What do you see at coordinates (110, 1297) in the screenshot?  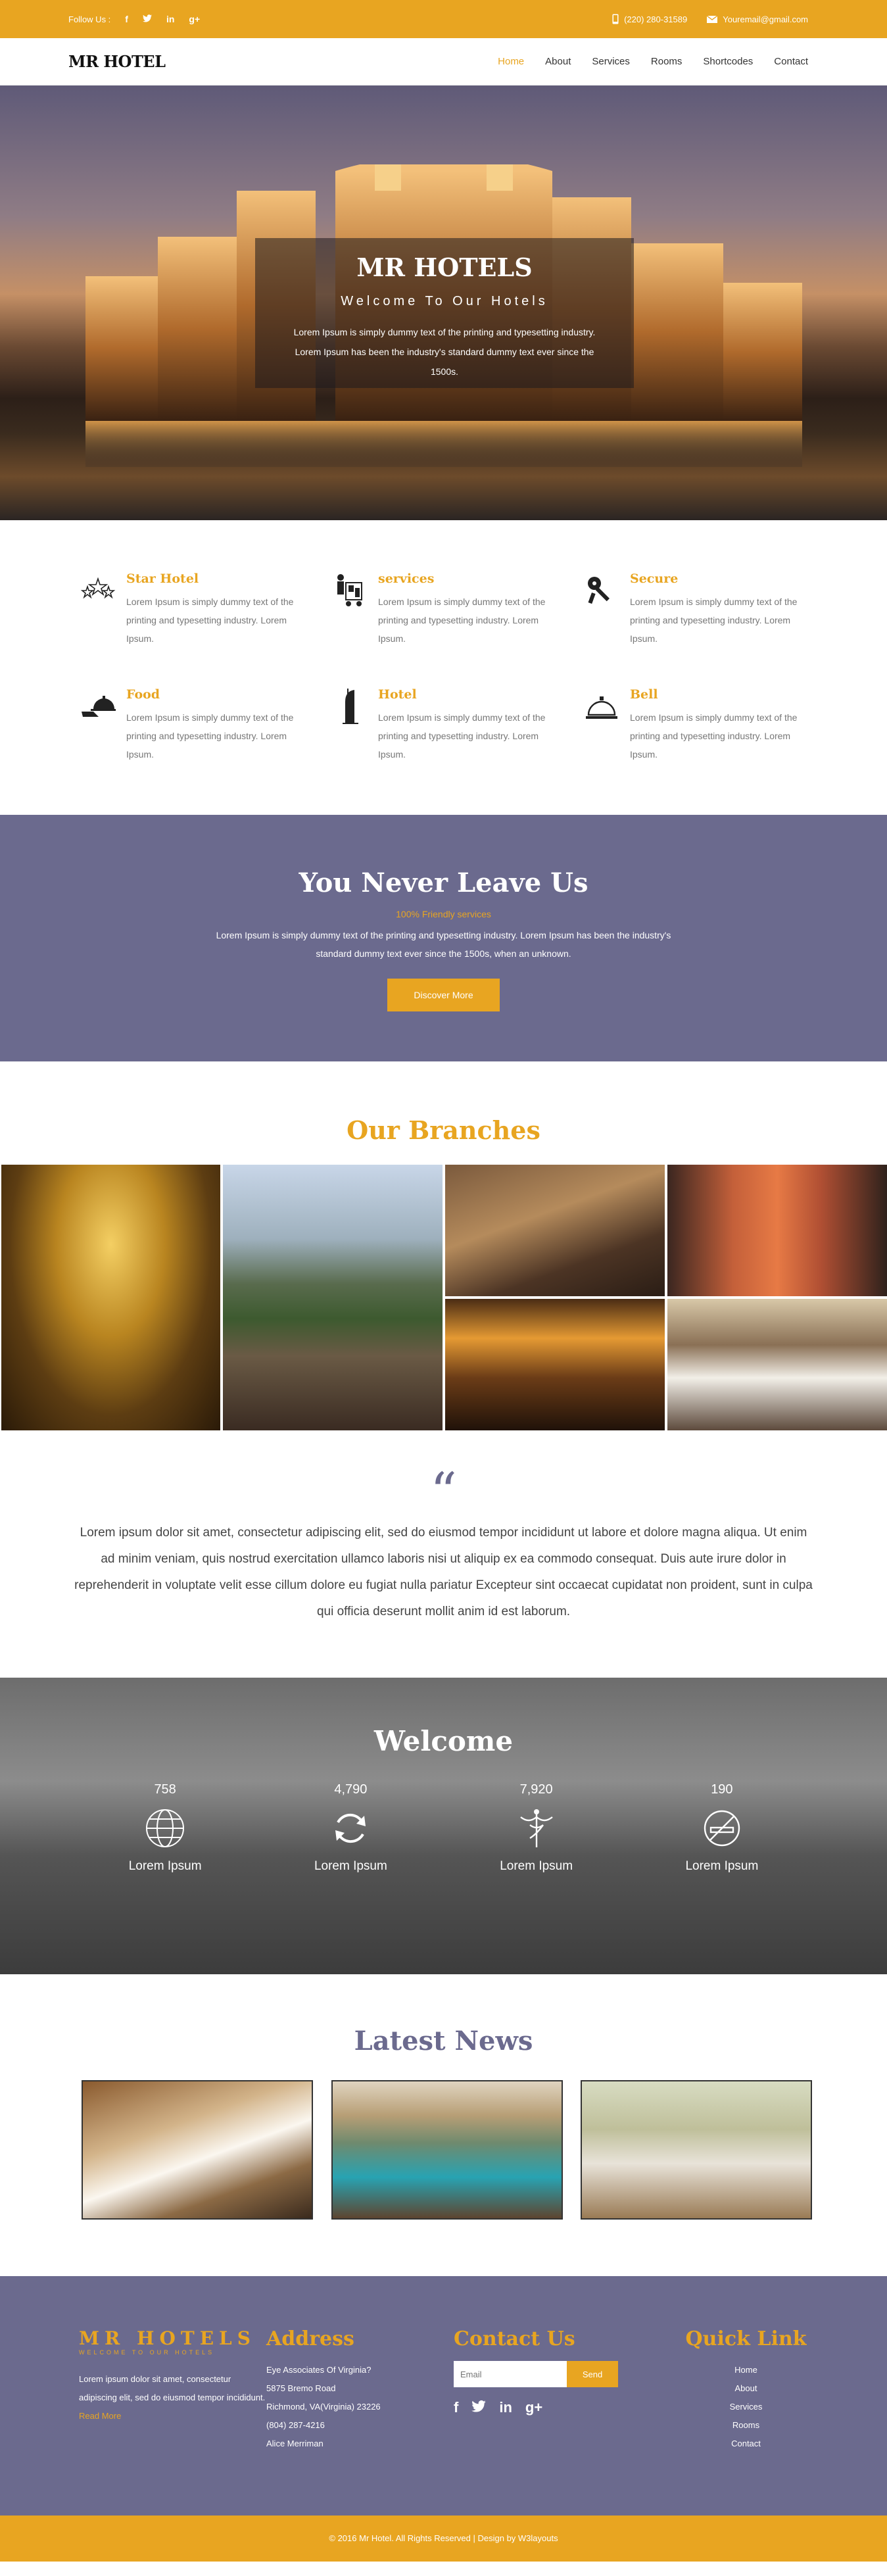 I see `branch-image-lobby` at bounding box center [110, 1297].